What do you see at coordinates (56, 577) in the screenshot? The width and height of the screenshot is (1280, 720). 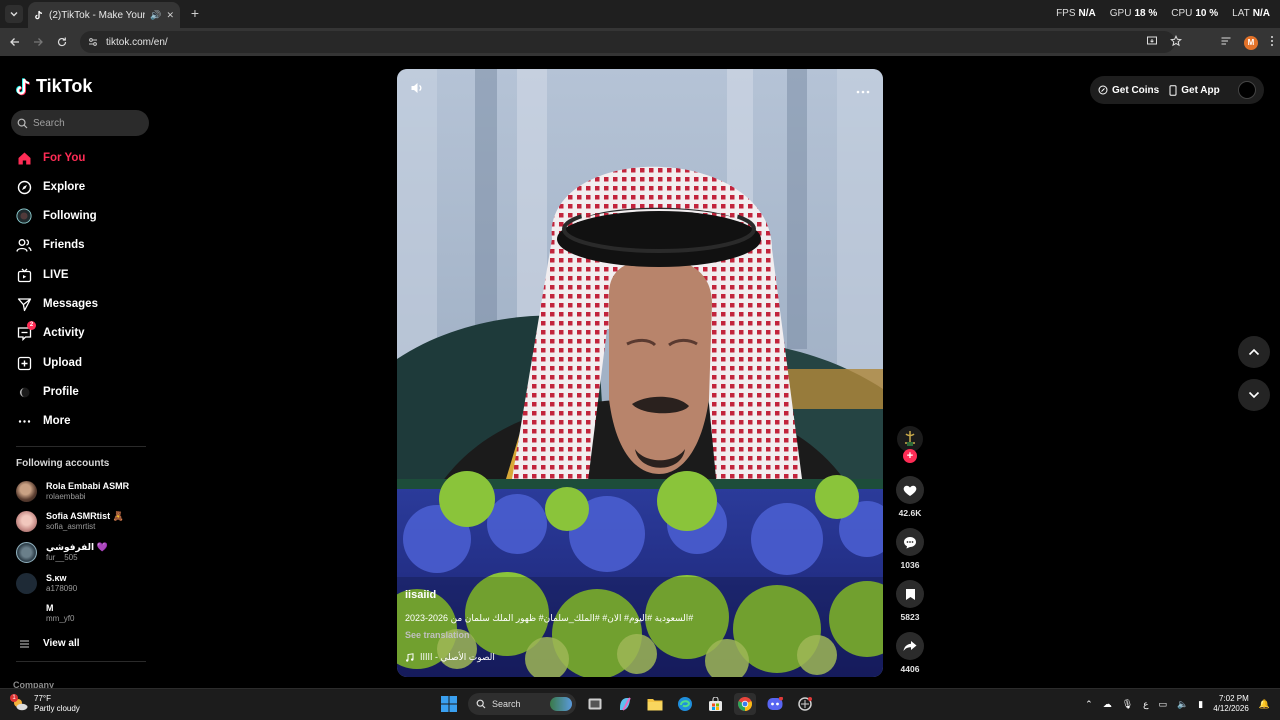 I see `account-name: S.ĸw` at bounding box center [56, 577].